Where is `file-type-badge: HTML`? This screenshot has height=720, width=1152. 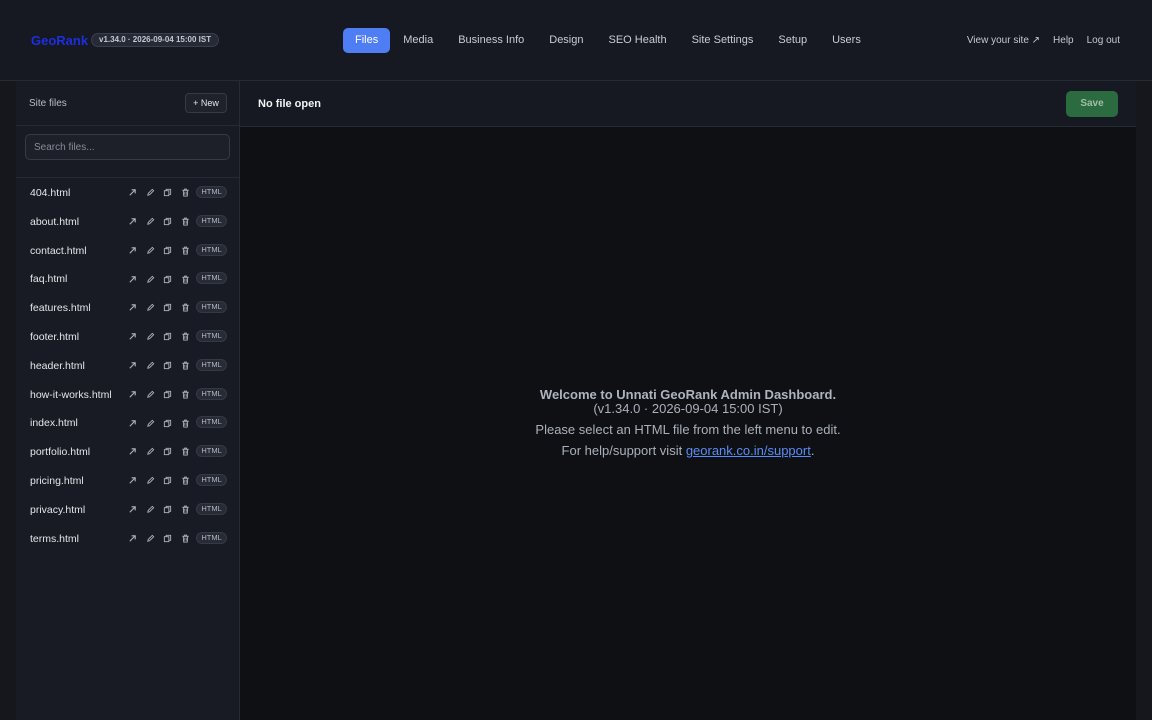 file-type-badge: HTML is located at coordinates (211, 335).